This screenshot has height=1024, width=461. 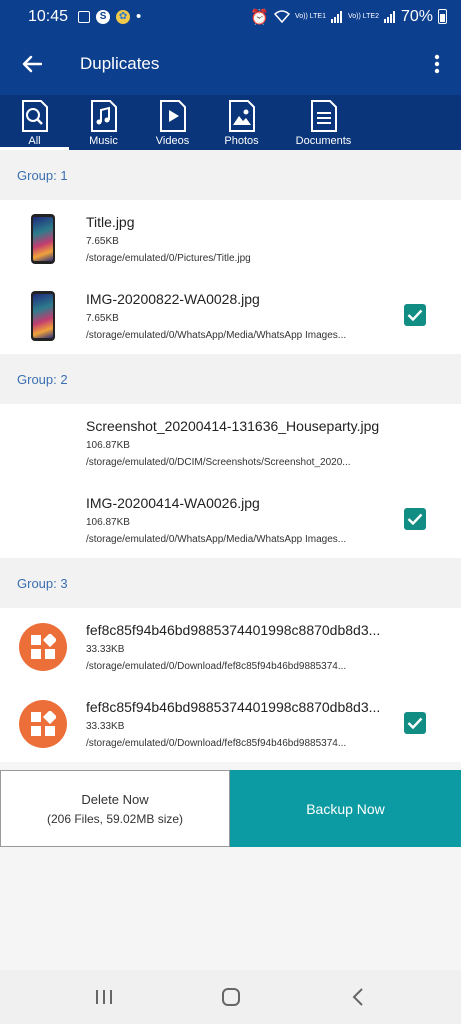 What do you see at coordinates (172, 141) in the screenshot?
I see `tab-videos-label: Videos` at bounding box center [172, 141].